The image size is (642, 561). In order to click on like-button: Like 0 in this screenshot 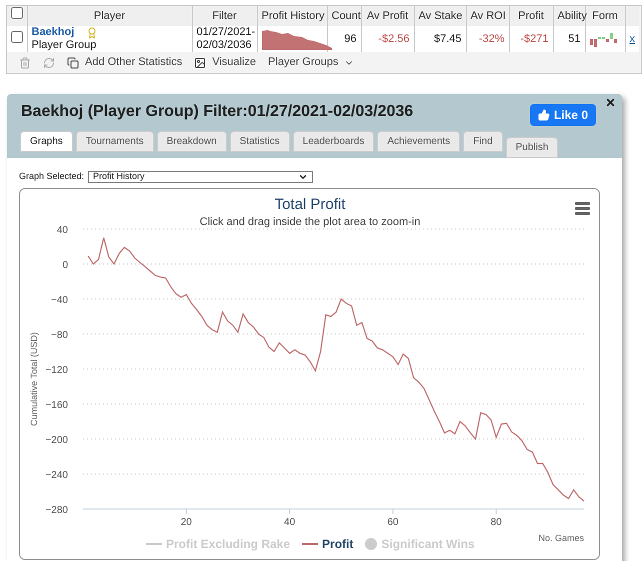, I will do `click(563, 115)`.